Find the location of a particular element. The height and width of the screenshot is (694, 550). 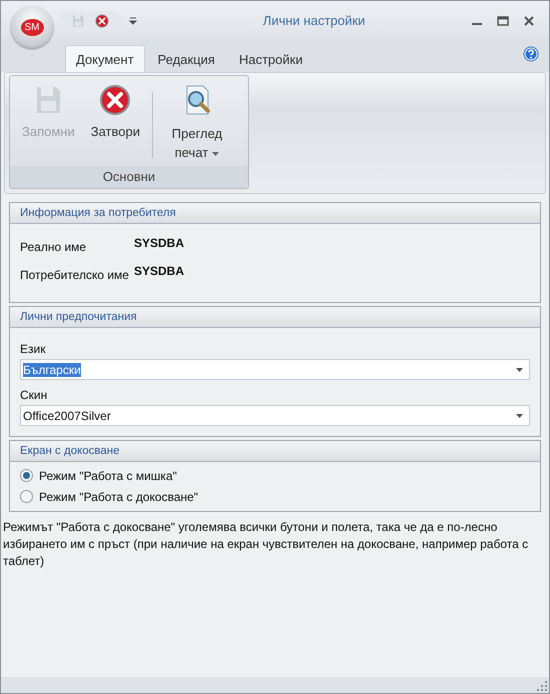

section-header: Информация за потребителя is located at coordinates (275, 213).